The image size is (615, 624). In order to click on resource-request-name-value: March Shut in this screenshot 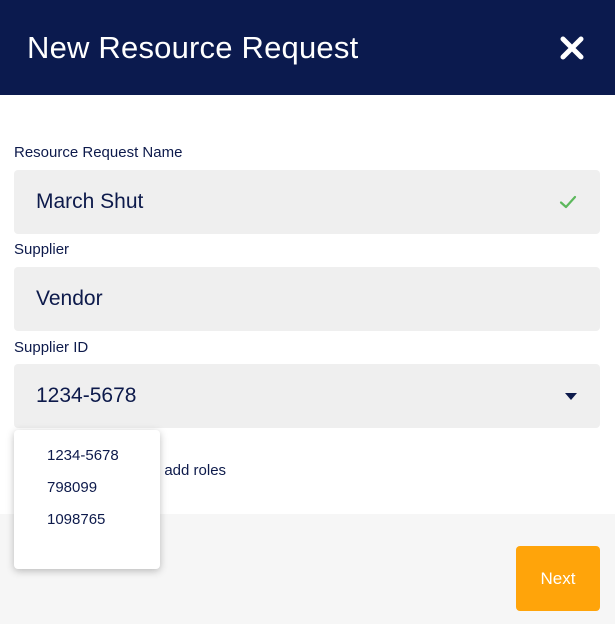, I will do `click(90, 201)`.